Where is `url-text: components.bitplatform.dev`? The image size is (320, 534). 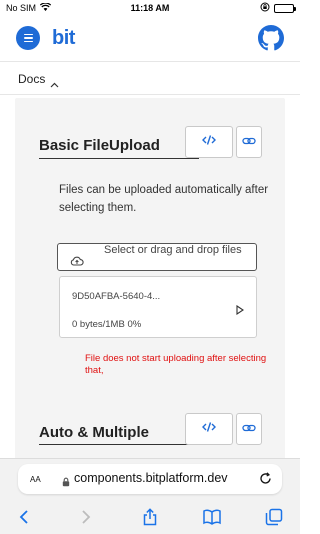
url-text: components.bitplatform.dev is located at coordinates (151, 478).